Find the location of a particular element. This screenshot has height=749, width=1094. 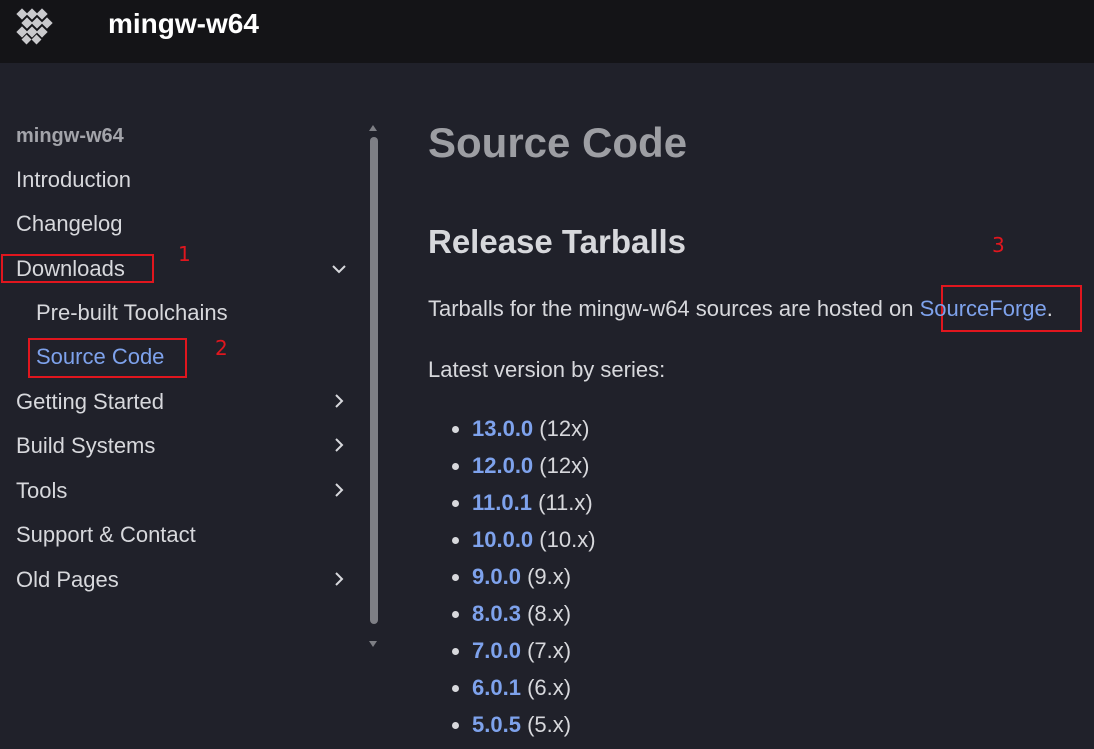

scrollbar-thumb is located at coordinates (374, 380).